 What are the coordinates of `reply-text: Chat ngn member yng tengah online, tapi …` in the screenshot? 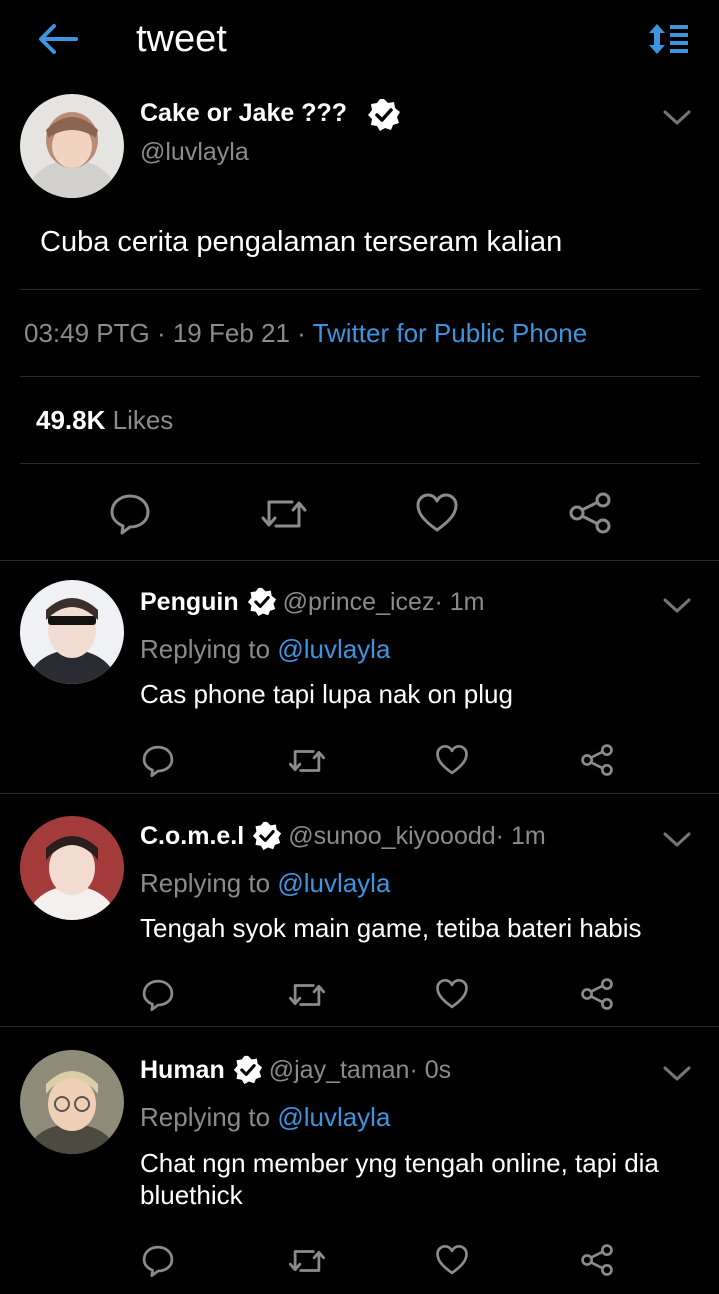 It's located at (399, 1179).